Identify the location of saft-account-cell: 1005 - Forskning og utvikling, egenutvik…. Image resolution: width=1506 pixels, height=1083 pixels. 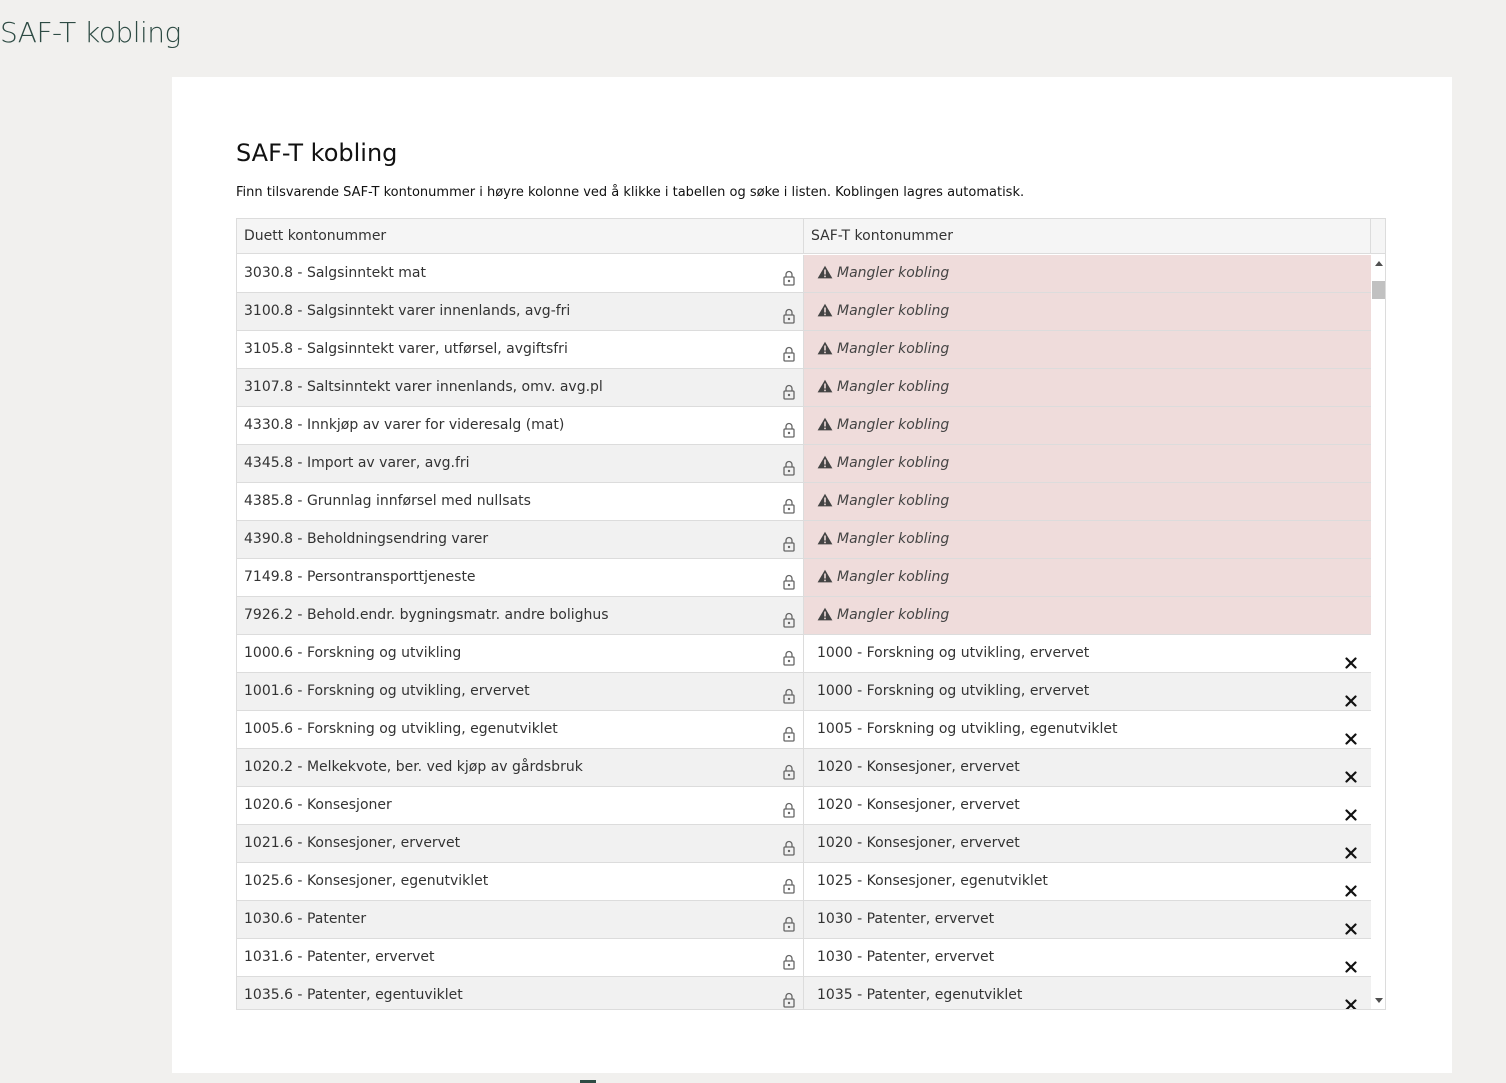
(1087, 729).